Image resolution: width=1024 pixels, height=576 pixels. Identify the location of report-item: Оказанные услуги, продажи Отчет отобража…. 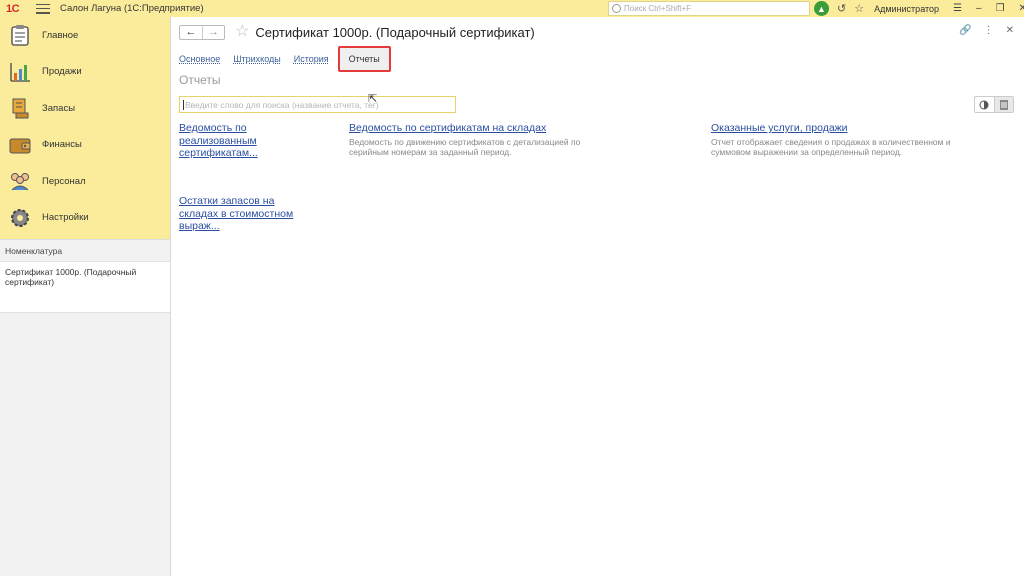
(841, 139).